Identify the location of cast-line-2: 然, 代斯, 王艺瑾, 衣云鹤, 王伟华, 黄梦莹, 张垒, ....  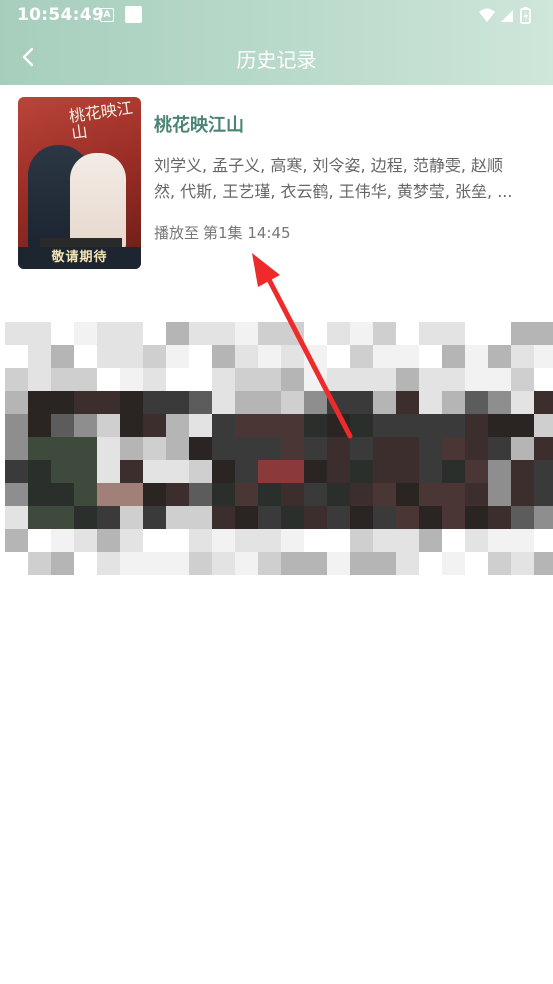
(333, 191).